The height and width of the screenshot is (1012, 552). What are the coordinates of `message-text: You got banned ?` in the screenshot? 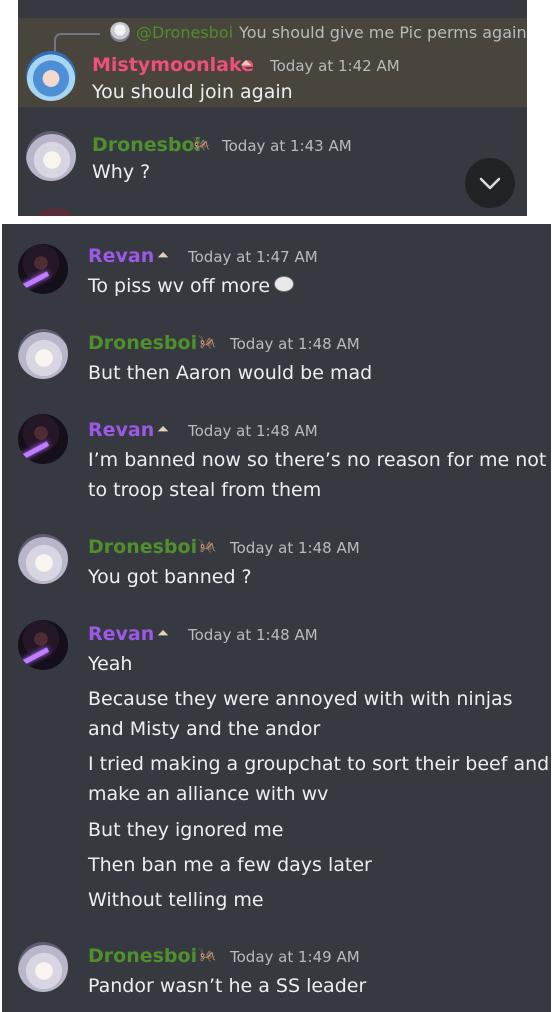 It's located at (170, 577).